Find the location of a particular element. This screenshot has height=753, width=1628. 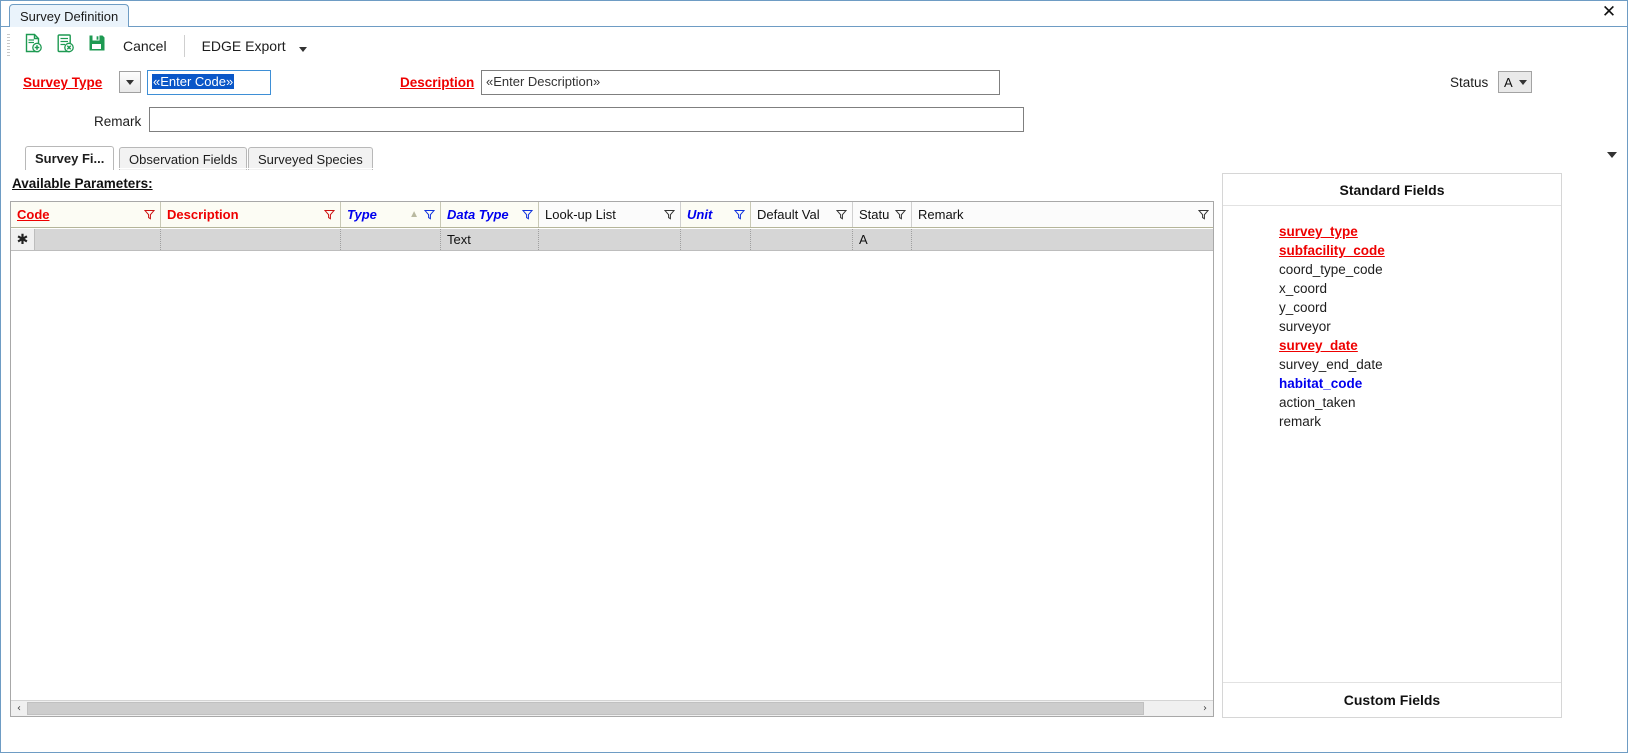

grid-cell-code is located at coordinates (98, 239).